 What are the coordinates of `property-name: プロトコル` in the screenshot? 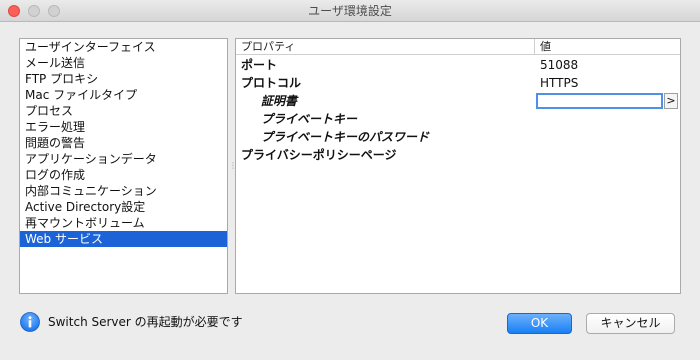 It's located at (271, 83).